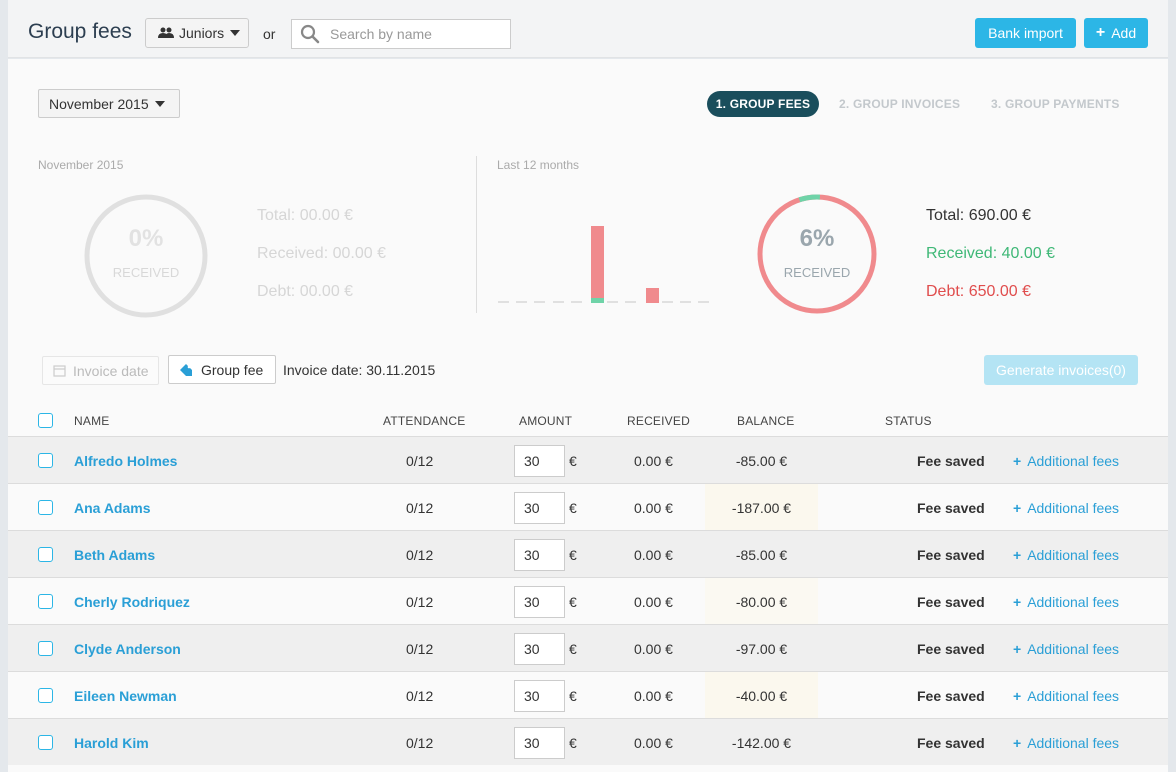 This screenshot has height=772, width=1176. I want to click on member-name-link: Clyde Anderson, so click(127, 649).